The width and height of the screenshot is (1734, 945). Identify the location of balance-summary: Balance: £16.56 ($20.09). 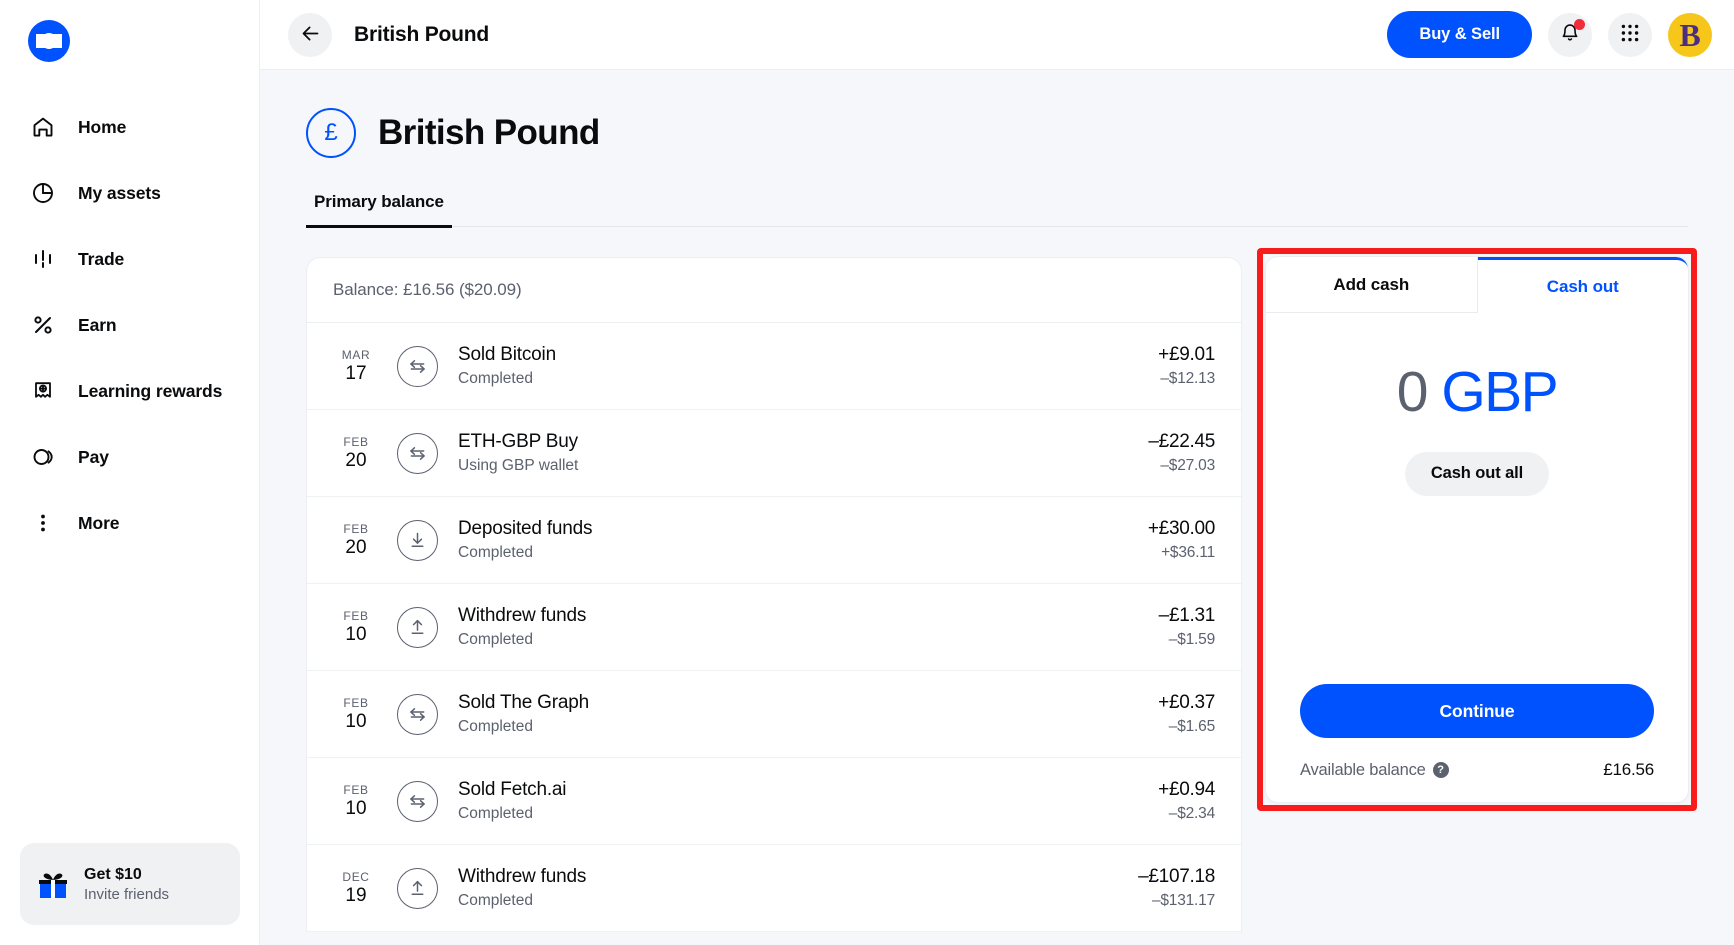
(774, 290).